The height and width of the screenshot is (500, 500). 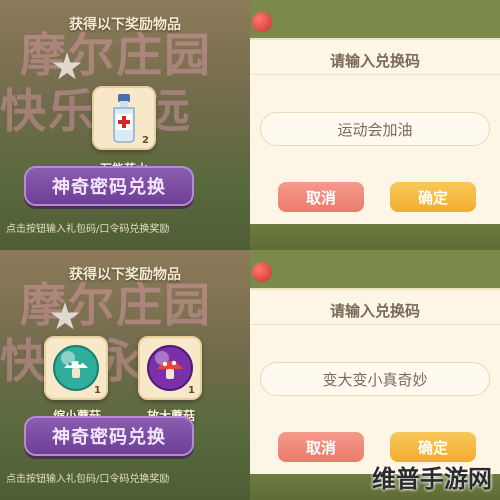 What do you see at coordinates (145, 140) in the screenshot?
I see `item-count: 2` at bounding box center [145, 140].